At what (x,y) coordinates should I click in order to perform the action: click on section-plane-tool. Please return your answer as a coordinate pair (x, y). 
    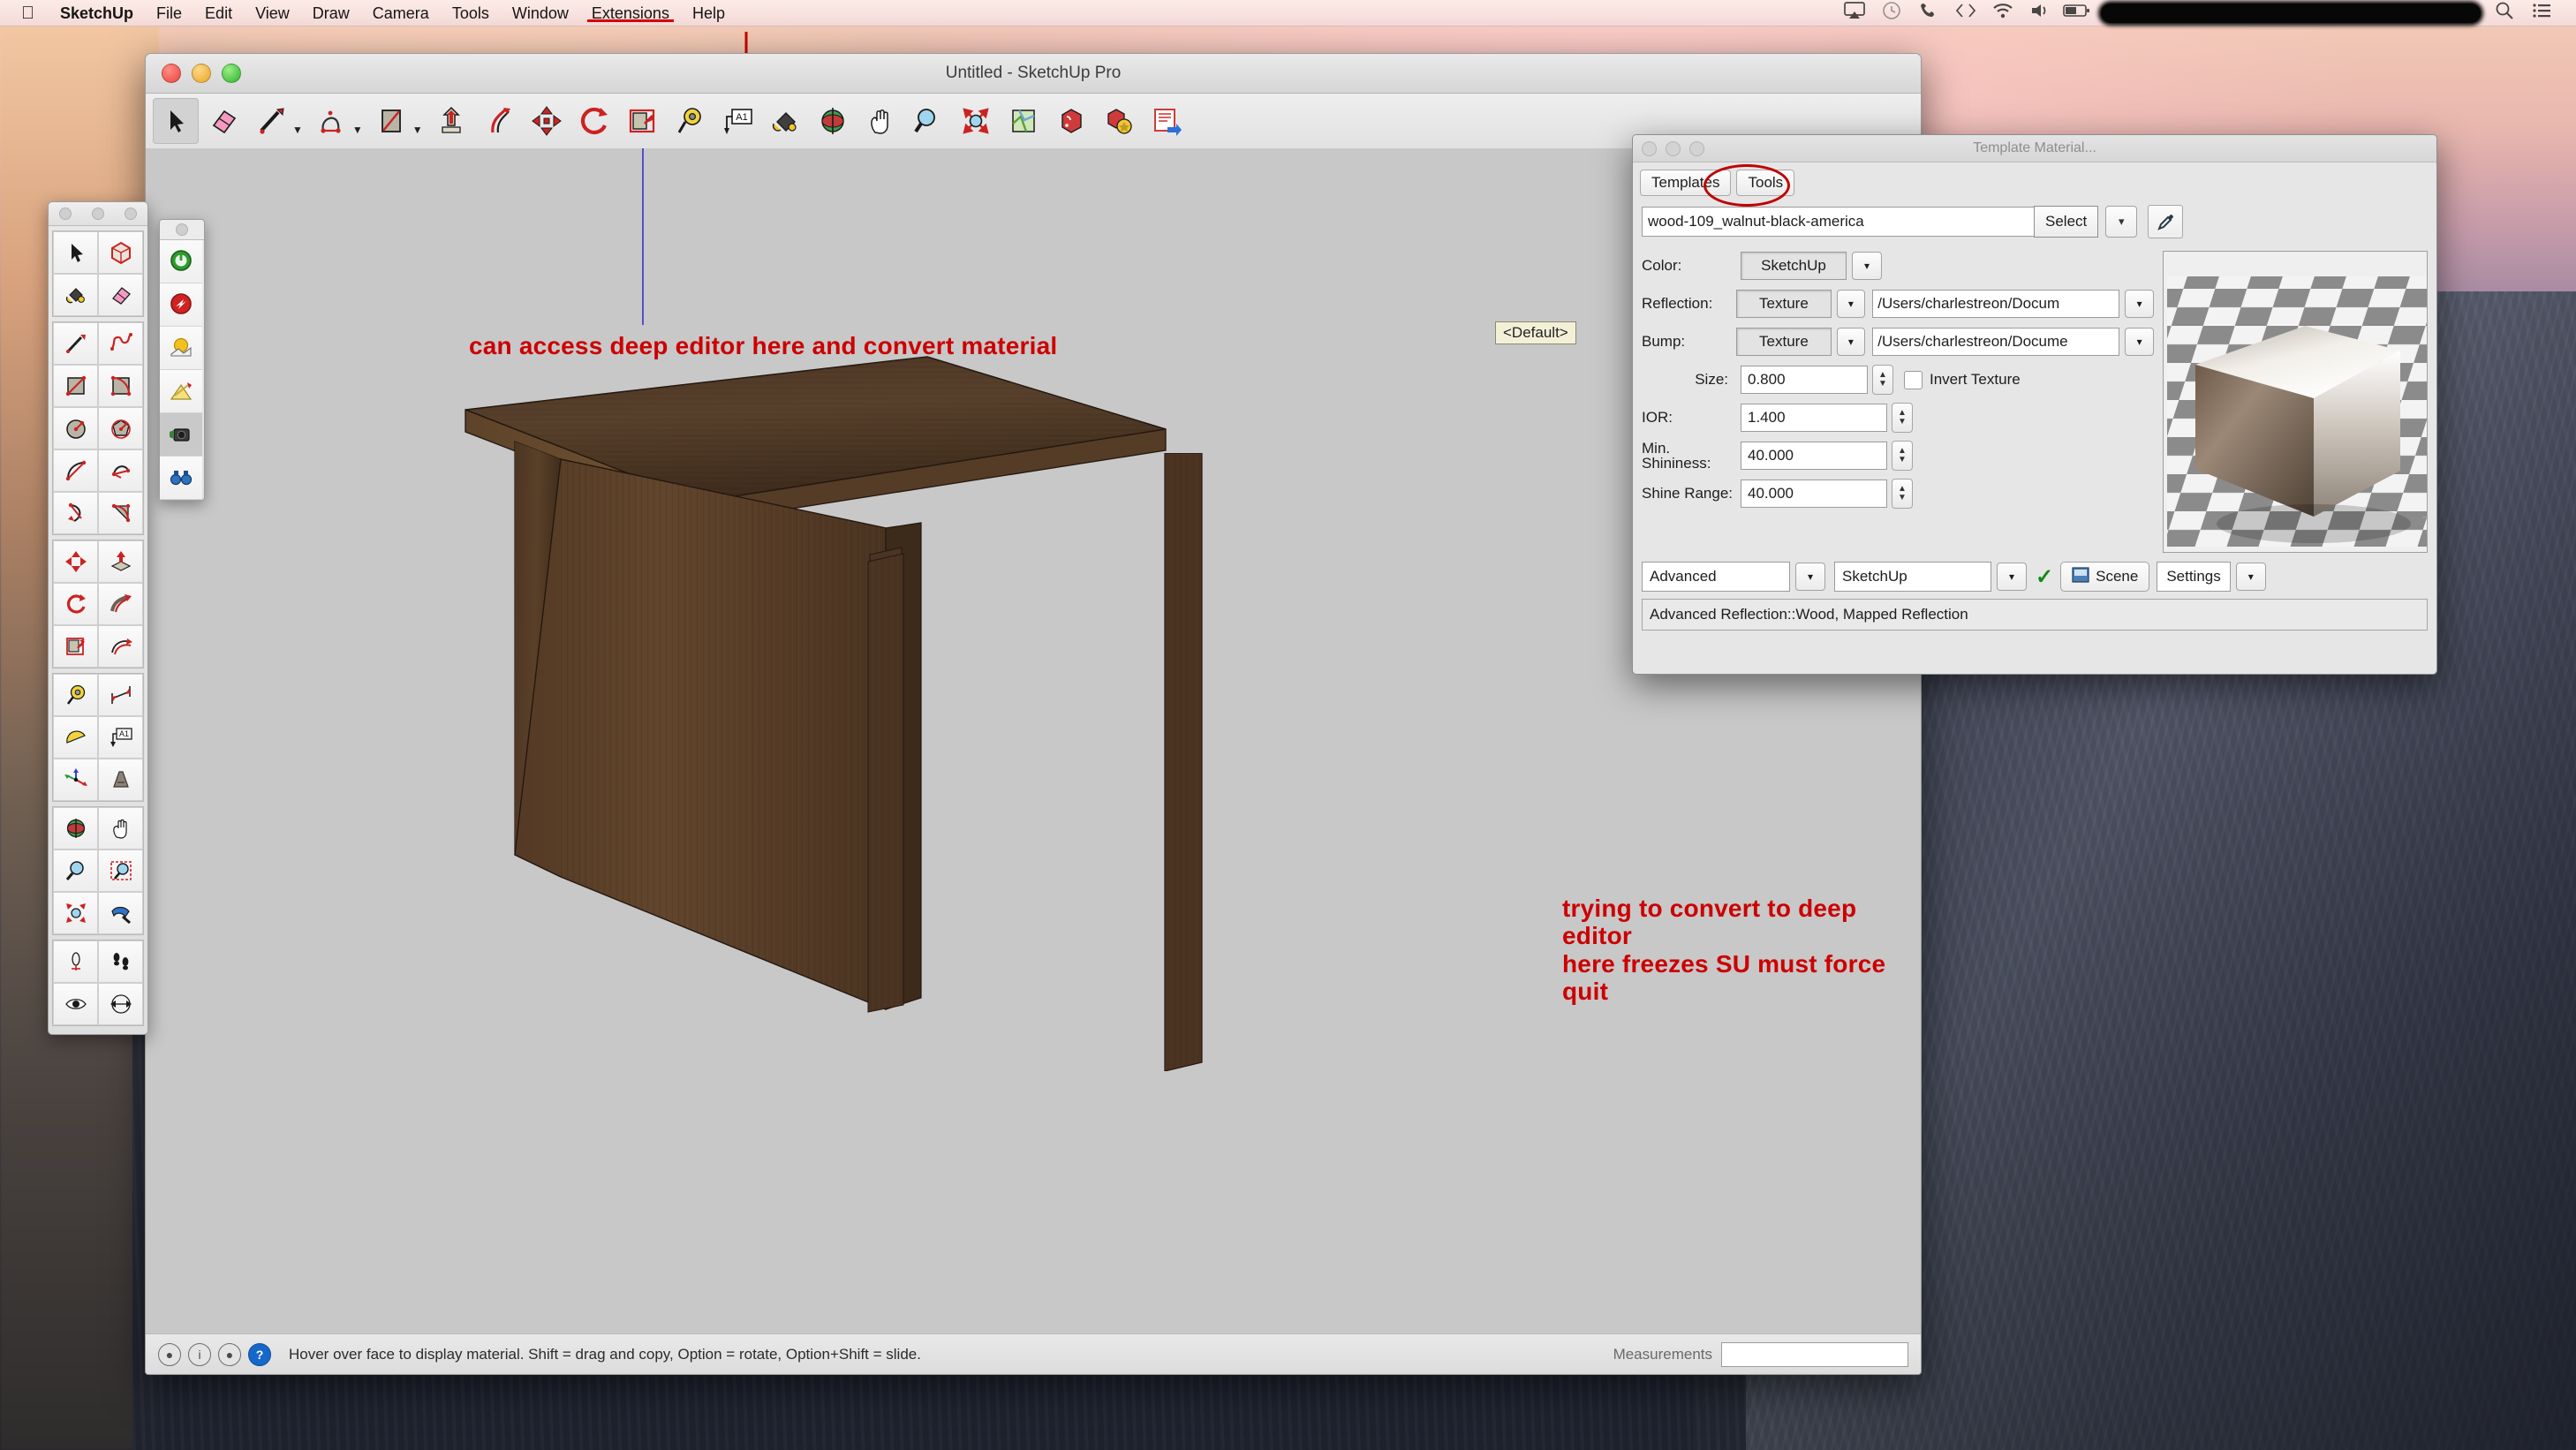
    Looking at the image, I should click on (120, 1004).